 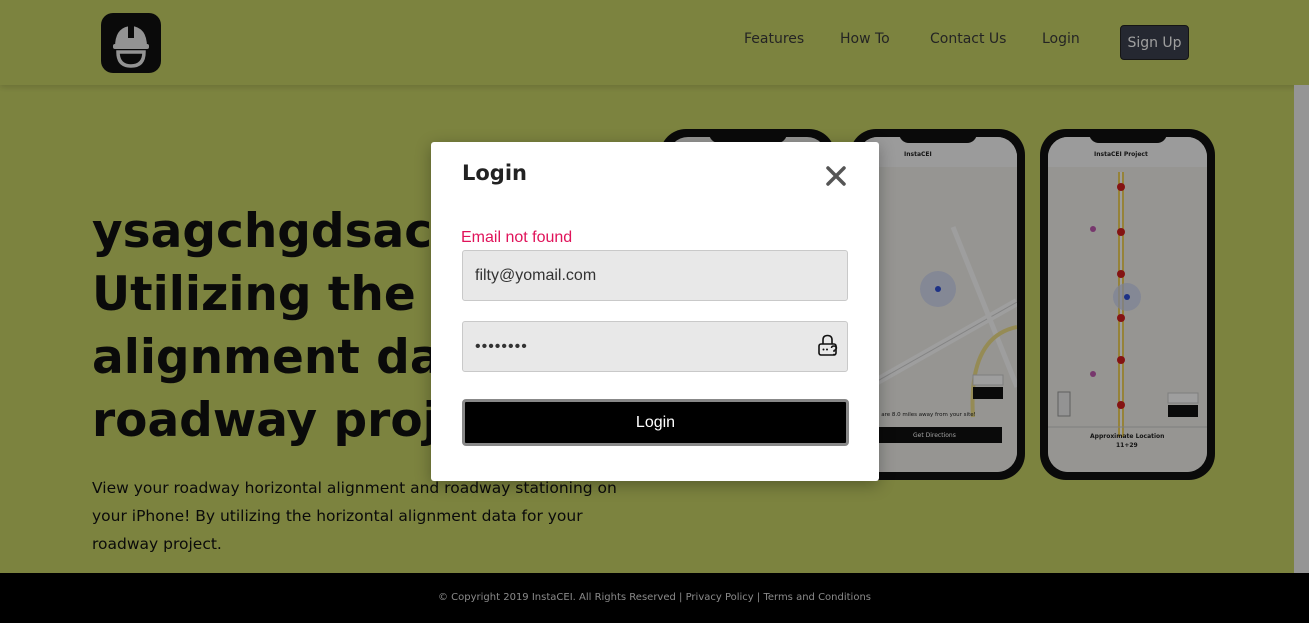 I want to click on email-input-value: filty@yomail.com, so click(x=536, y=275).